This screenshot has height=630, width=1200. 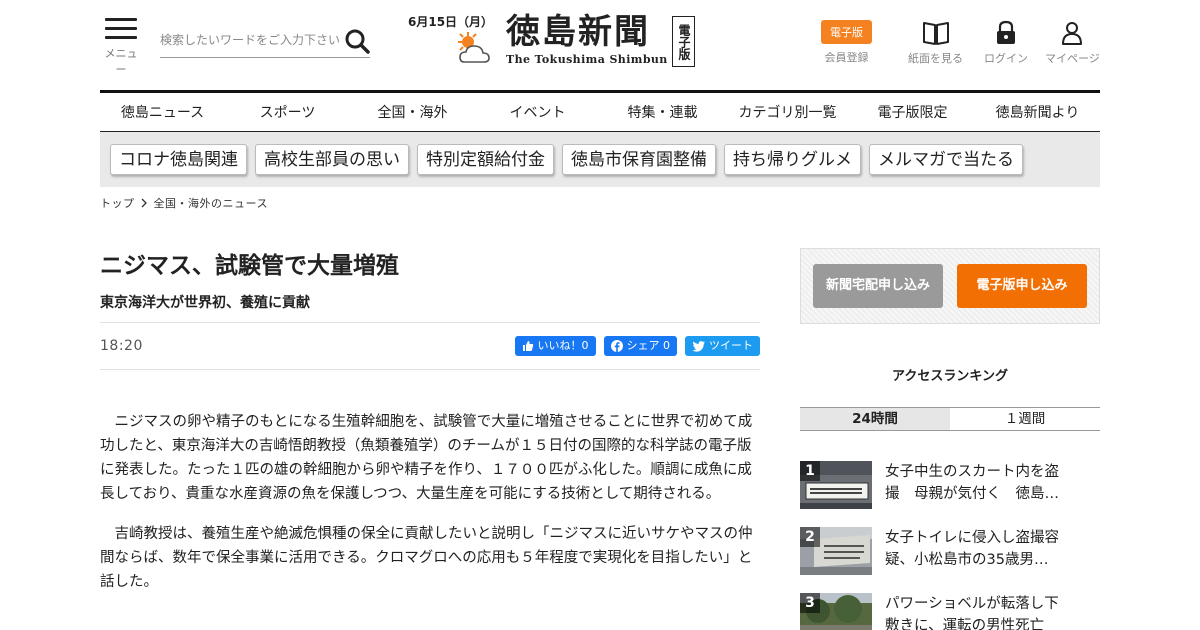 I want to click on nav-item-digital-only: 電子版限定, so click(x=912, y=112).